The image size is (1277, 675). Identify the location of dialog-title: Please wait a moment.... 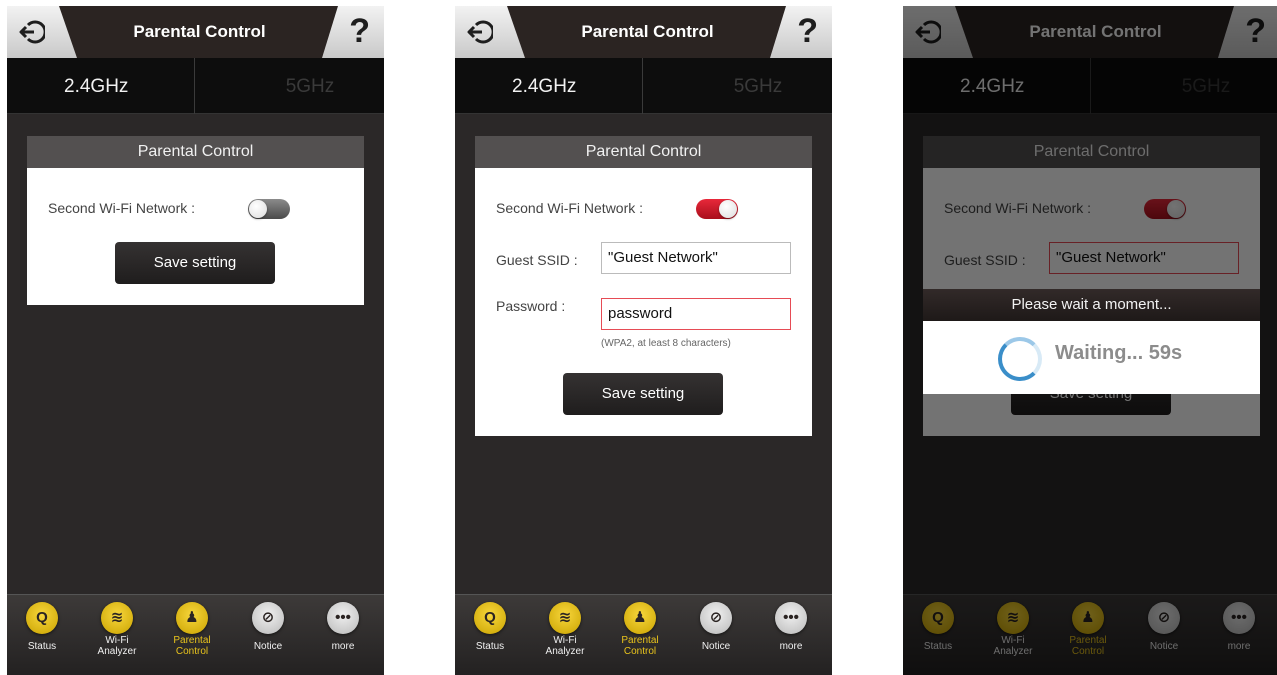
(1091, 305).